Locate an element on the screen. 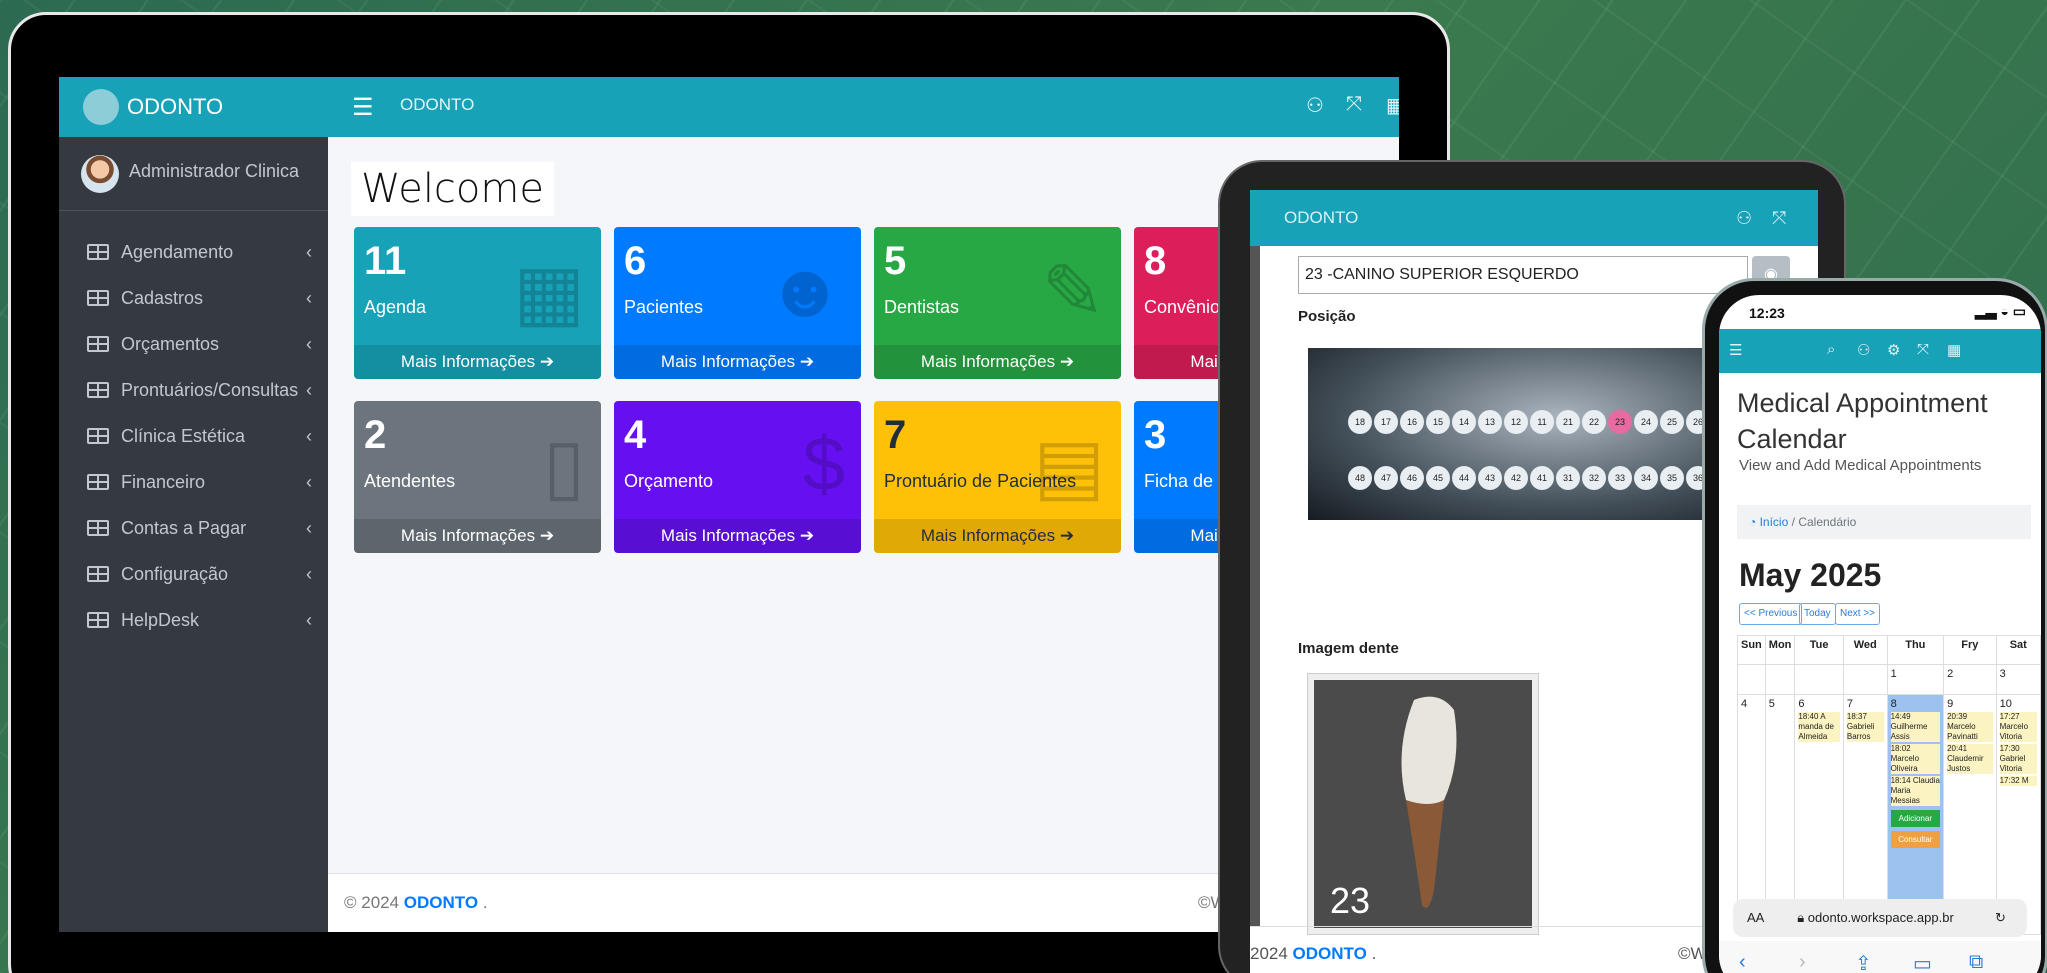  tooth-label: 22 is located at coordinates (1594, 422).